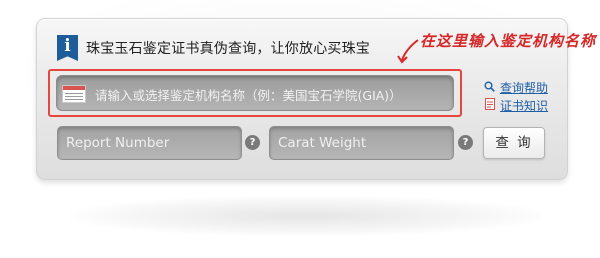 This screenshot has height=258, width=600. I want to click on table-icon, so click(74, 94).